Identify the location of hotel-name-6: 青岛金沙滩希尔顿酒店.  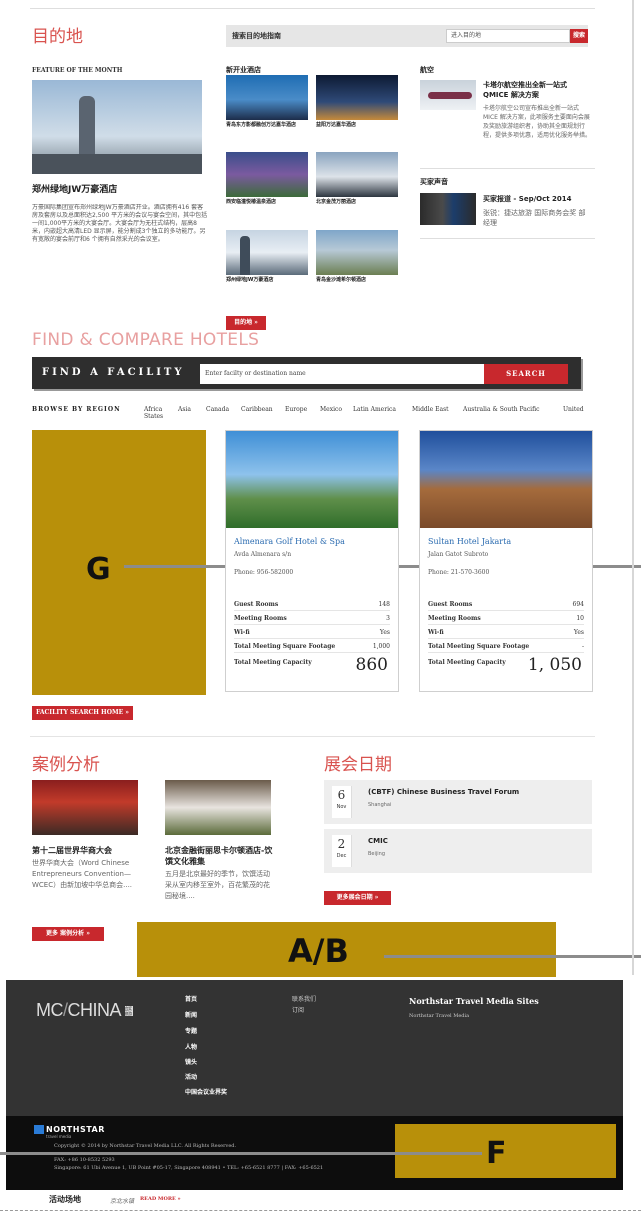
(358, 280).